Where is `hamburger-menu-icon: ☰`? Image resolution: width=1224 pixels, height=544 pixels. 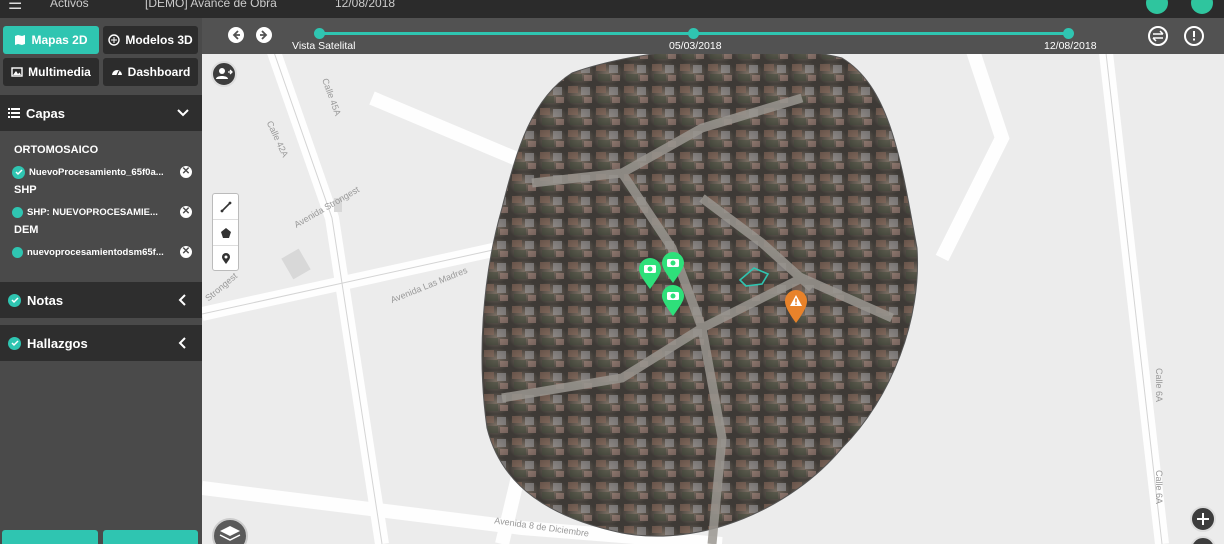
hamburger-menu-icon: ☰ is located at coordinates (15, 7).